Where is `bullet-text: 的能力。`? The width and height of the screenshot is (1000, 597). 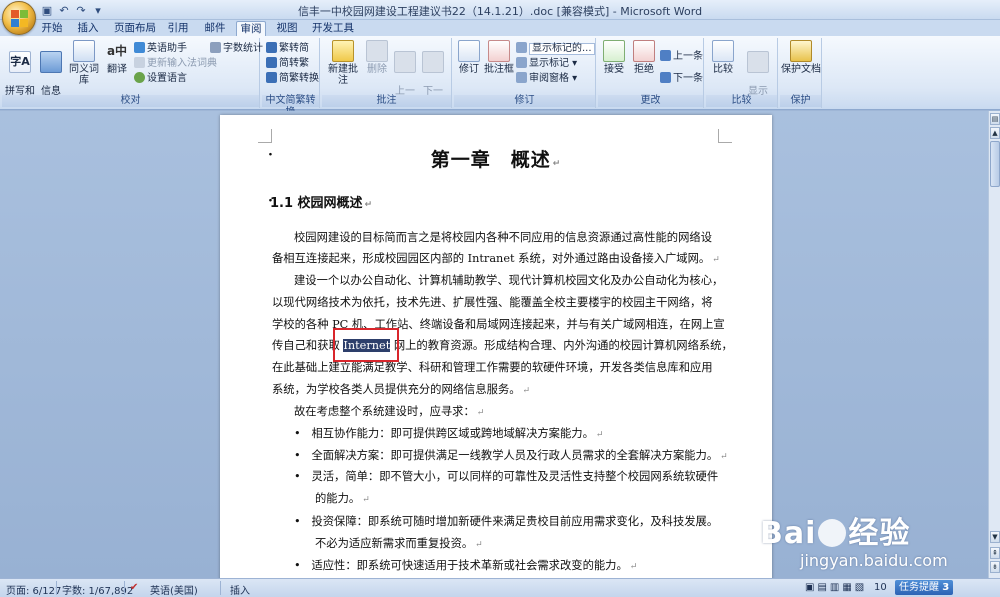 bullet-text: 的能力。 is located at coordinates (338, 498).